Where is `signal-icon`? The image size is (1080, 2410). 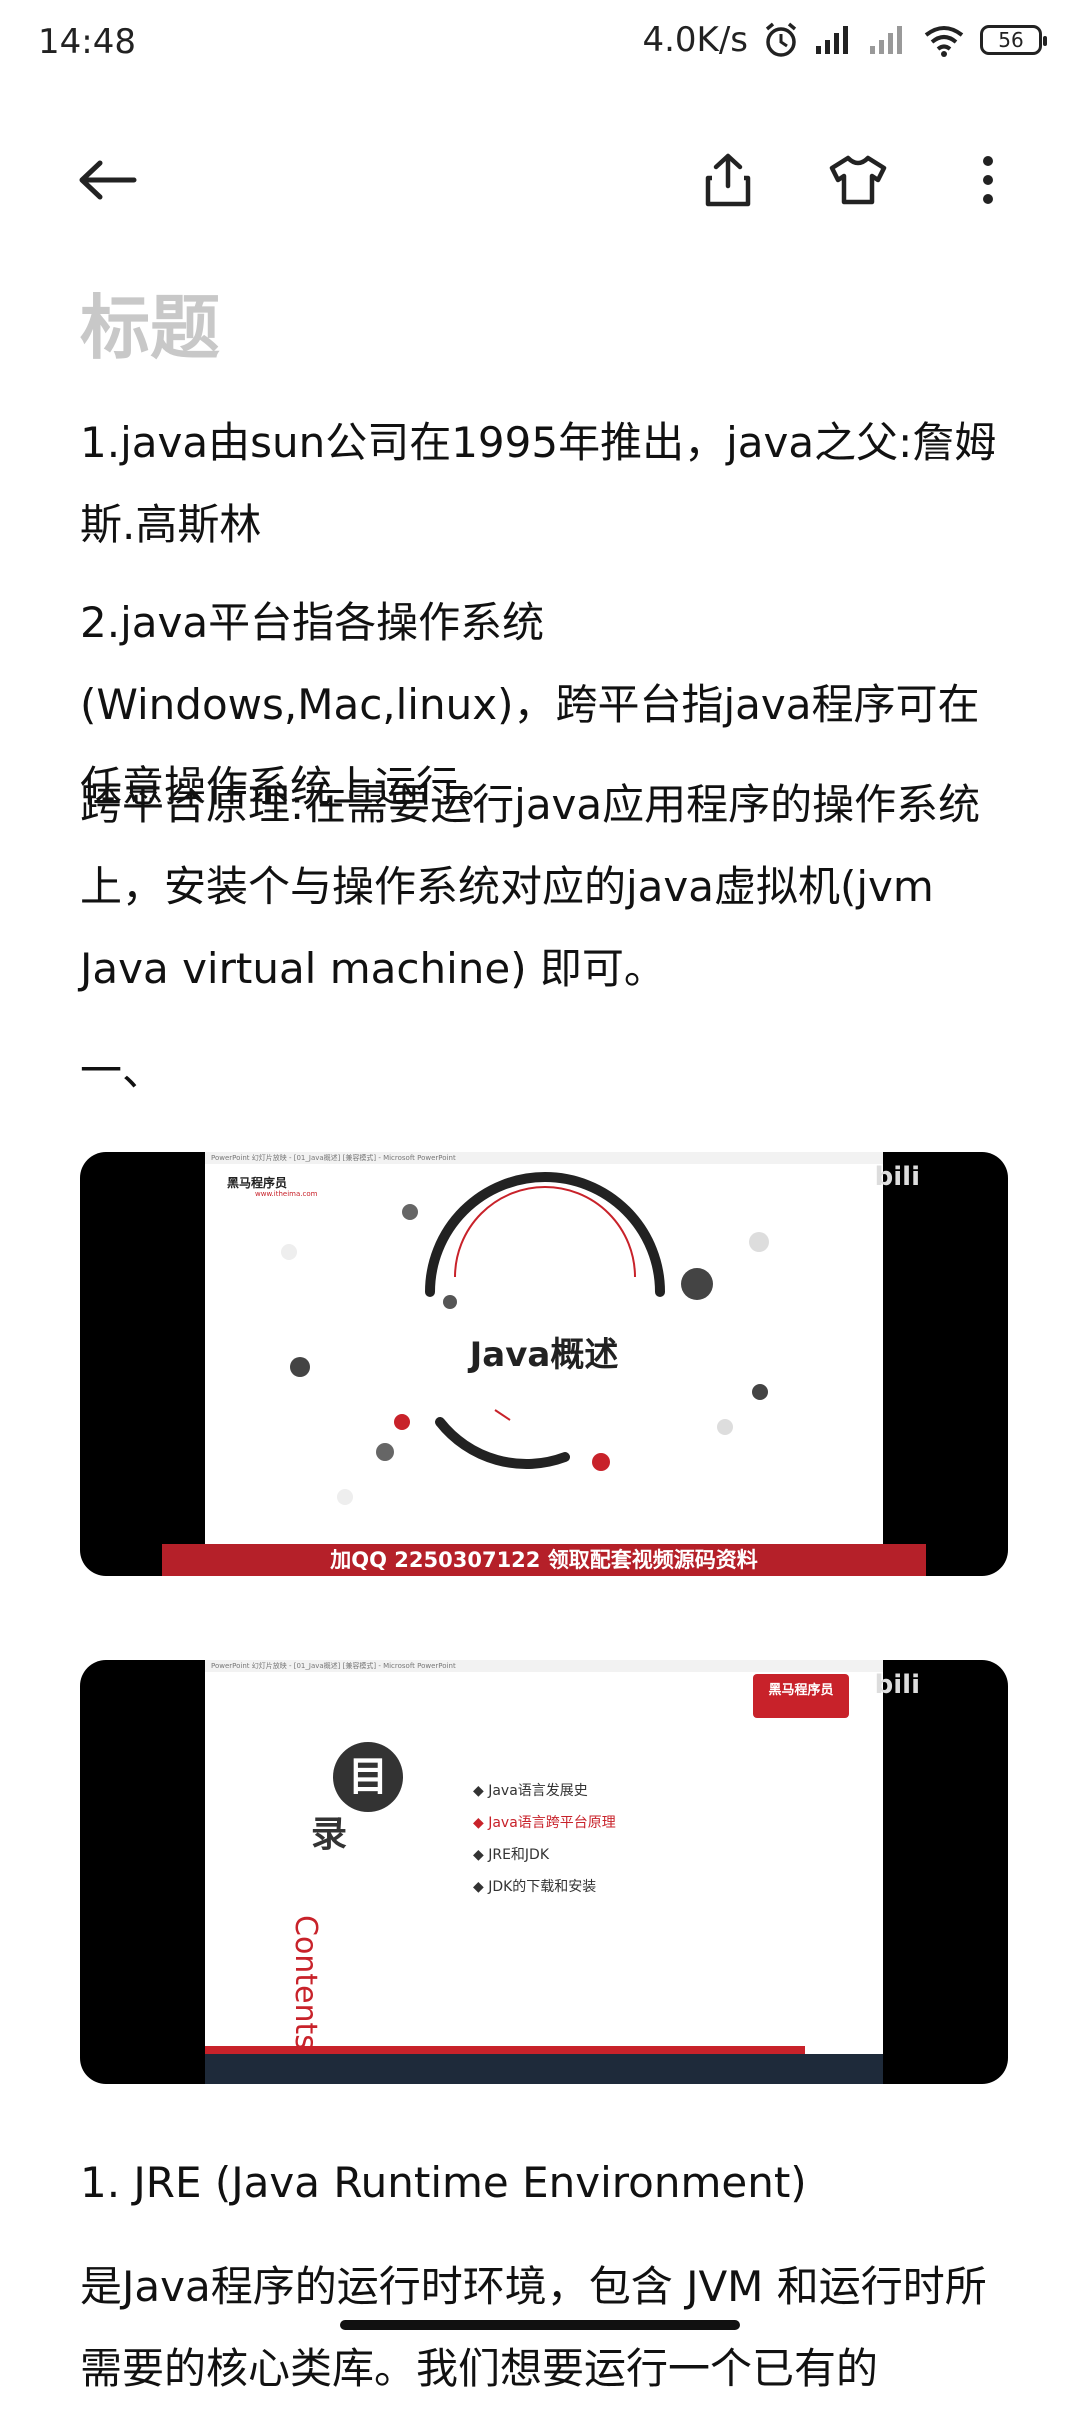
signal-icon is located at coordinates (832, 40).